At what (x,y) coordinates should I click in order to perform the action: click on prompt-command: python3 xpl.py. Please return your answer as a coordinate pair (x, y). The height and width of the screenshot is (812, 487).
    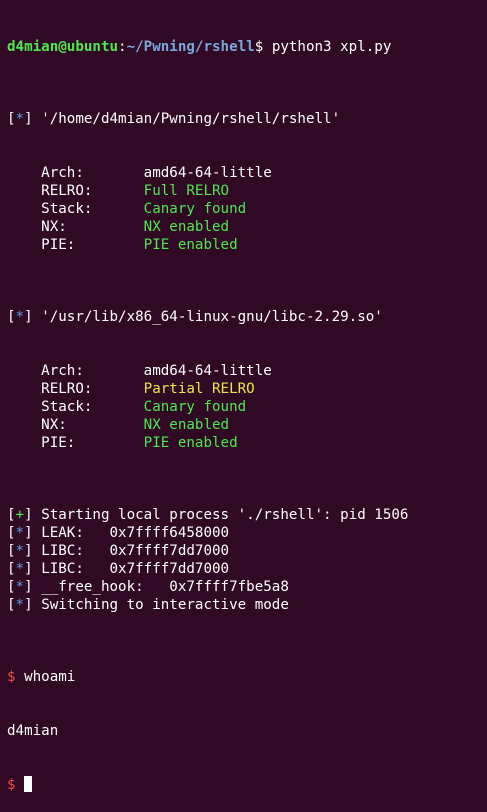
    Looking at the image, I should click on (331, 47).